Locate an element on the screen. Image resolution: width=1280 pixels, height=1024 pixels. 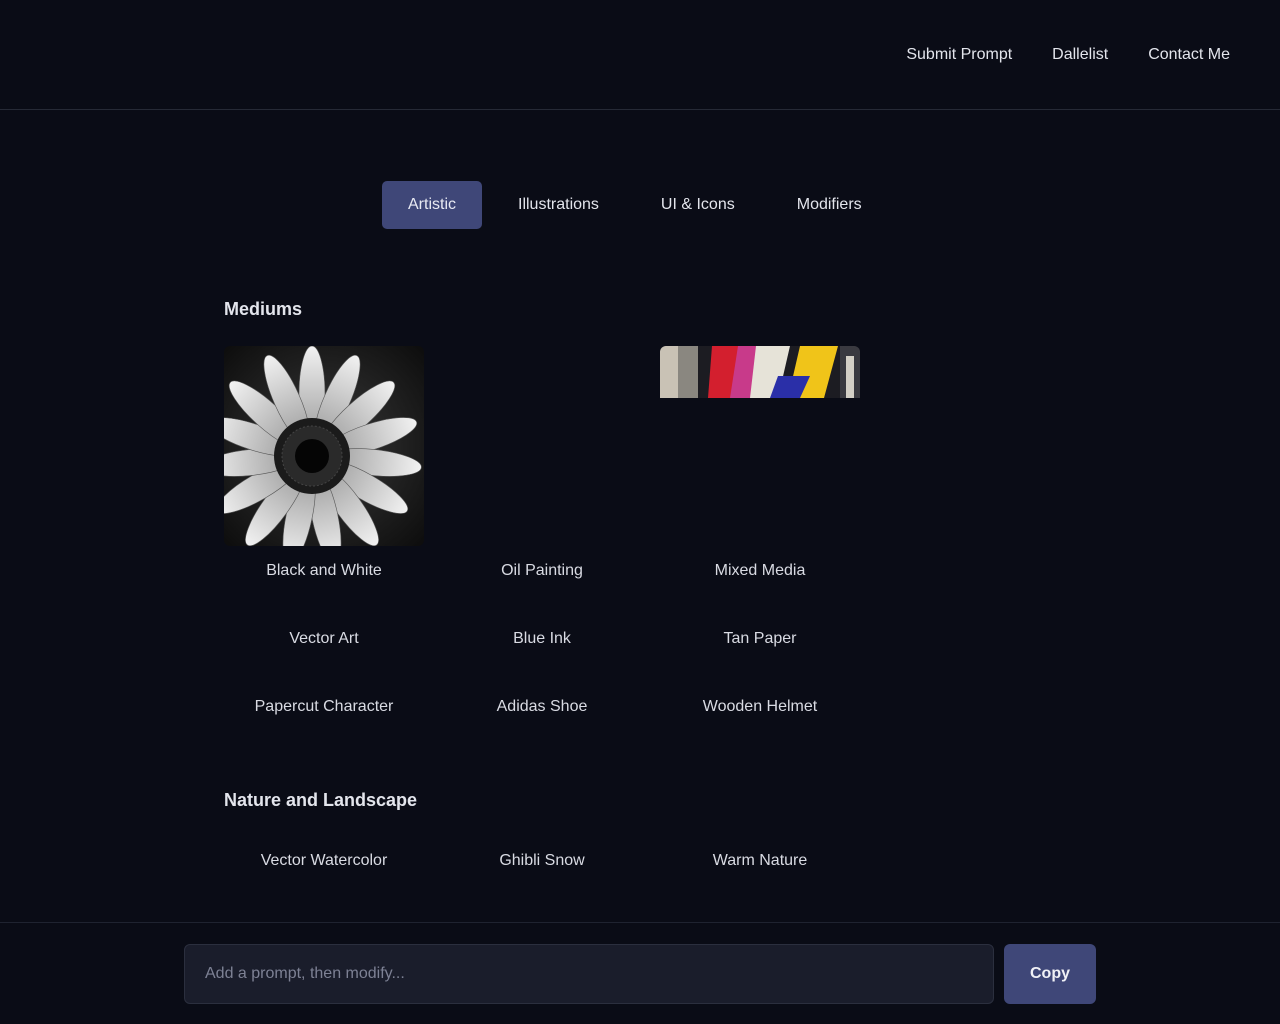
top-nav: Submit Prompt Dallelist Contact Me is located at coordinates (1068, 55).